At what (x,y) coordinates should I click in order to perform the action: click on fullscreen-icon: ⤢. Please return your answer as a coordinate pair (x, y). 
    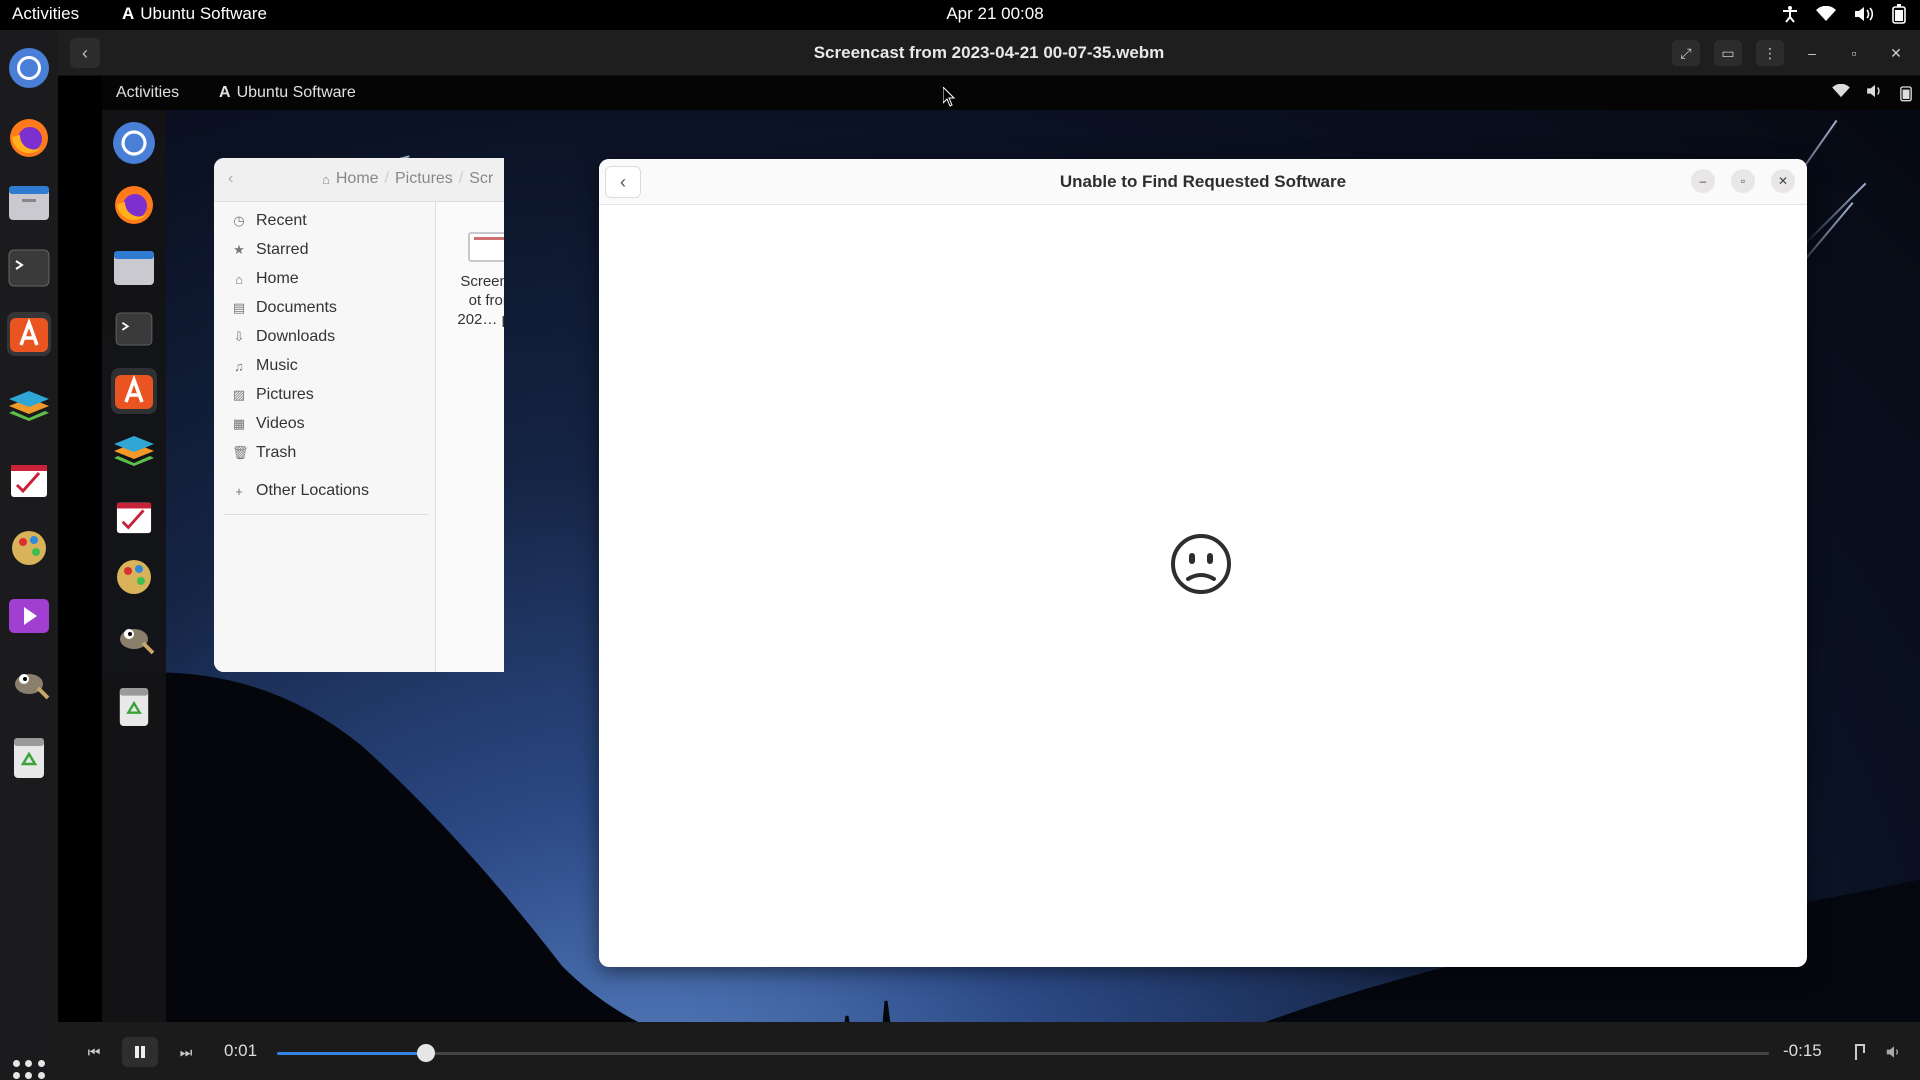
    Looking at the image, I should click on (1686, 53).